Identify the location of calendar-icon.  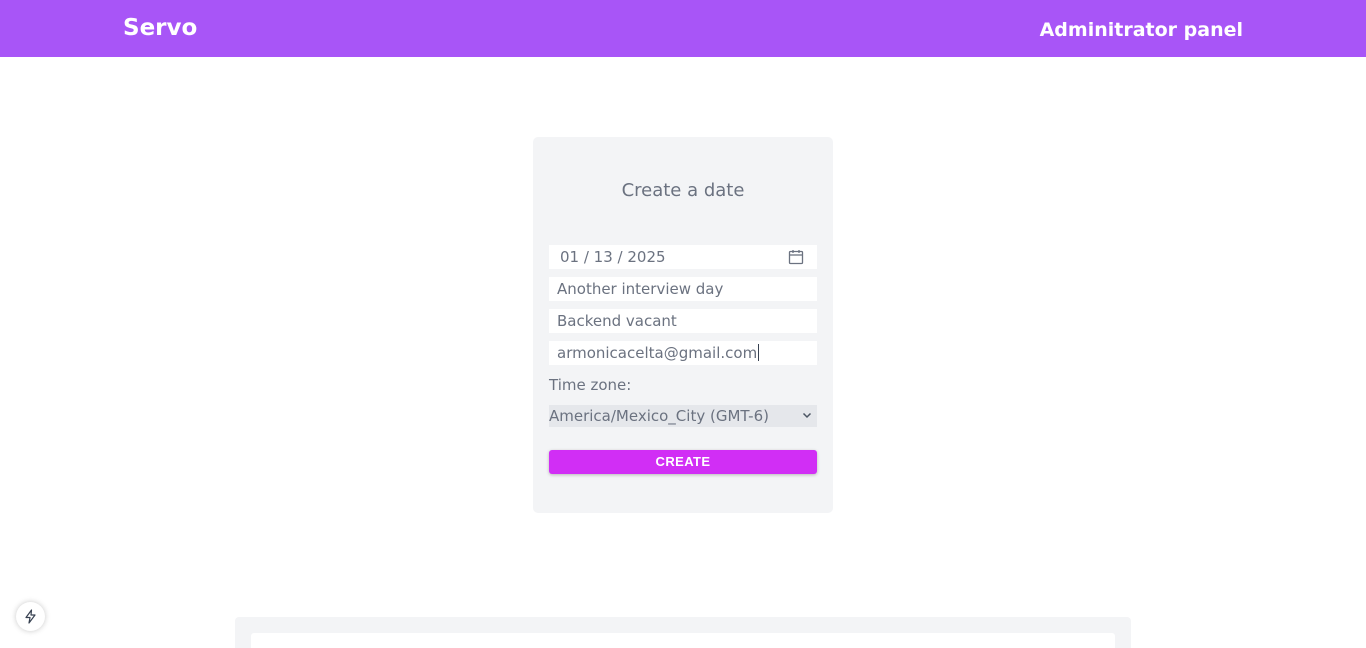
(796, 257).